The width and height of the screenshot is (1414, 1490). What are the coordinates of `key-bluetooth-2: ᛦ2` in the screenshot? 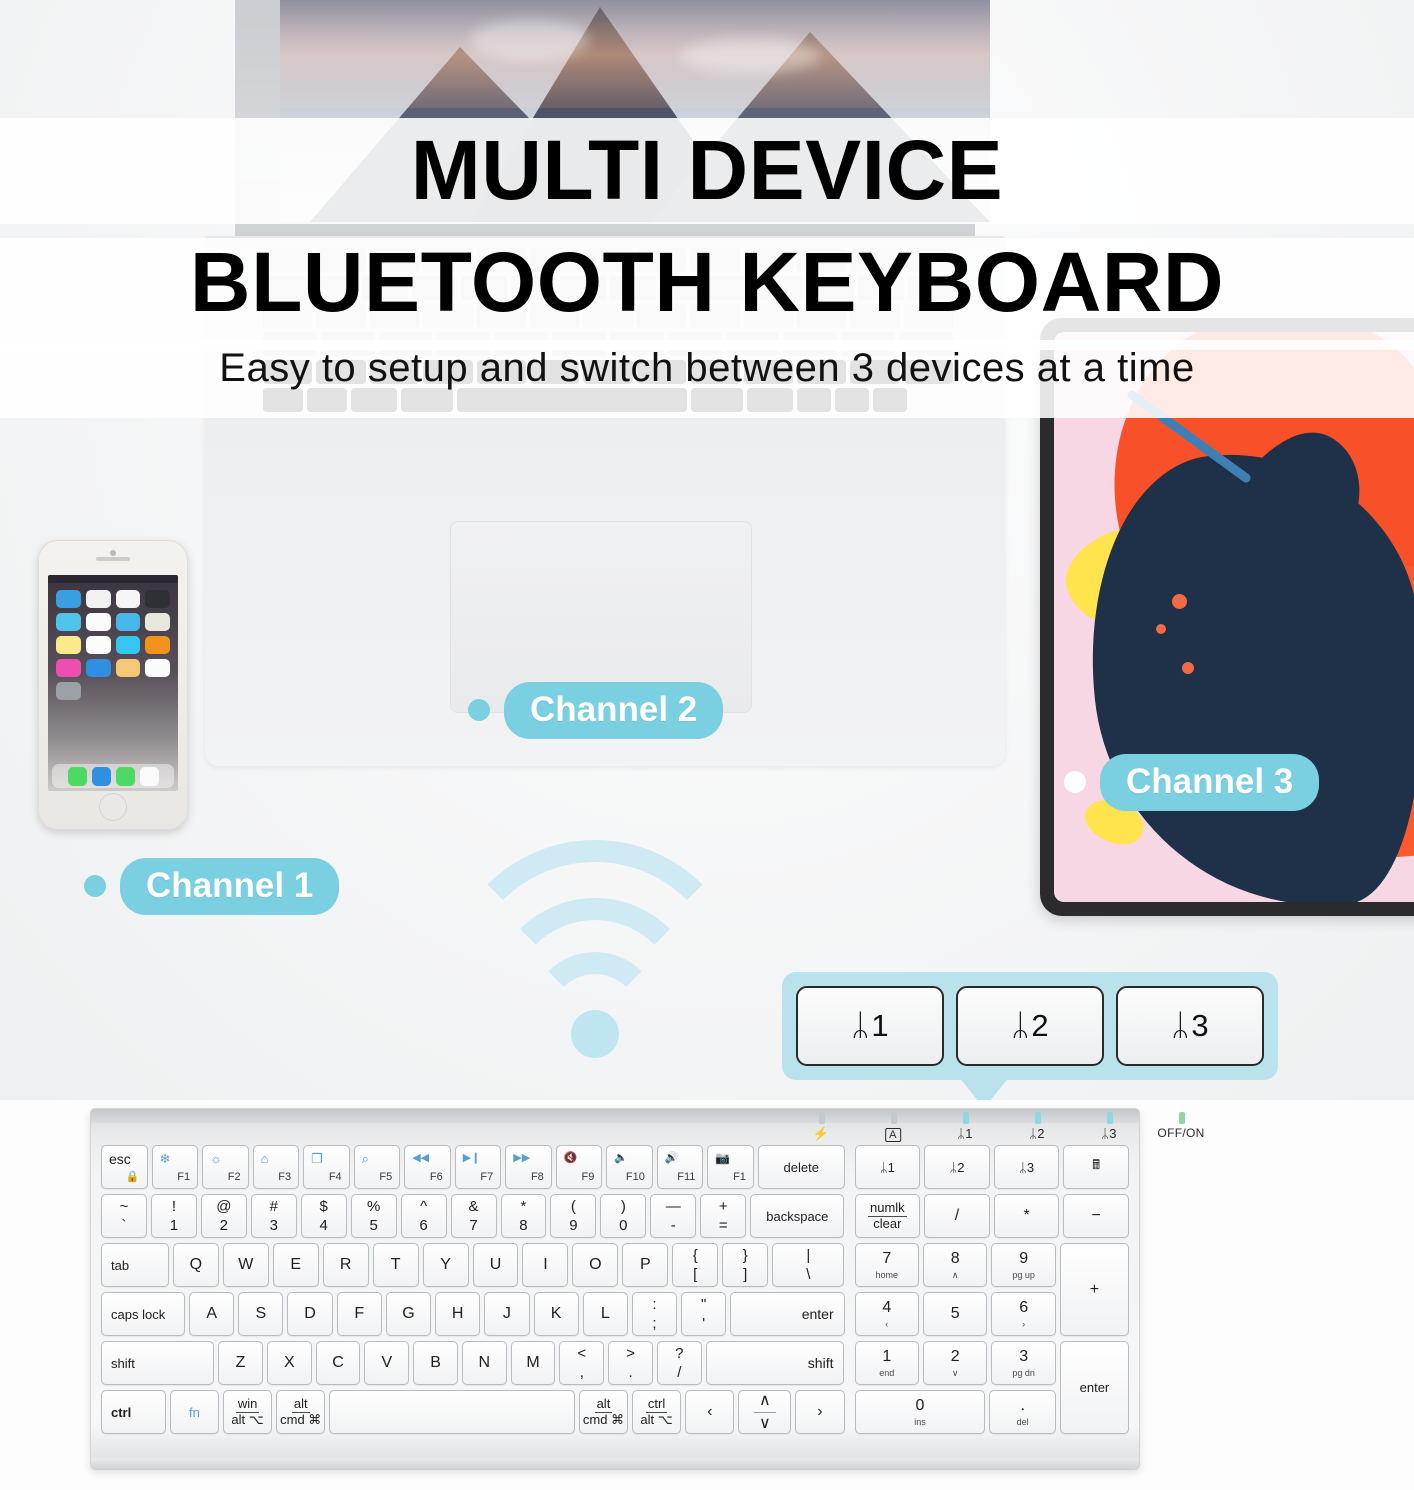 It's located at (957, 1167).